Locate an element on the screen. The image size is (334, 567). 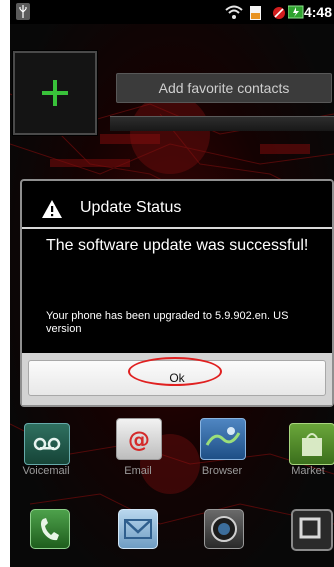
plus-icon is located at coordinates (55, 95).